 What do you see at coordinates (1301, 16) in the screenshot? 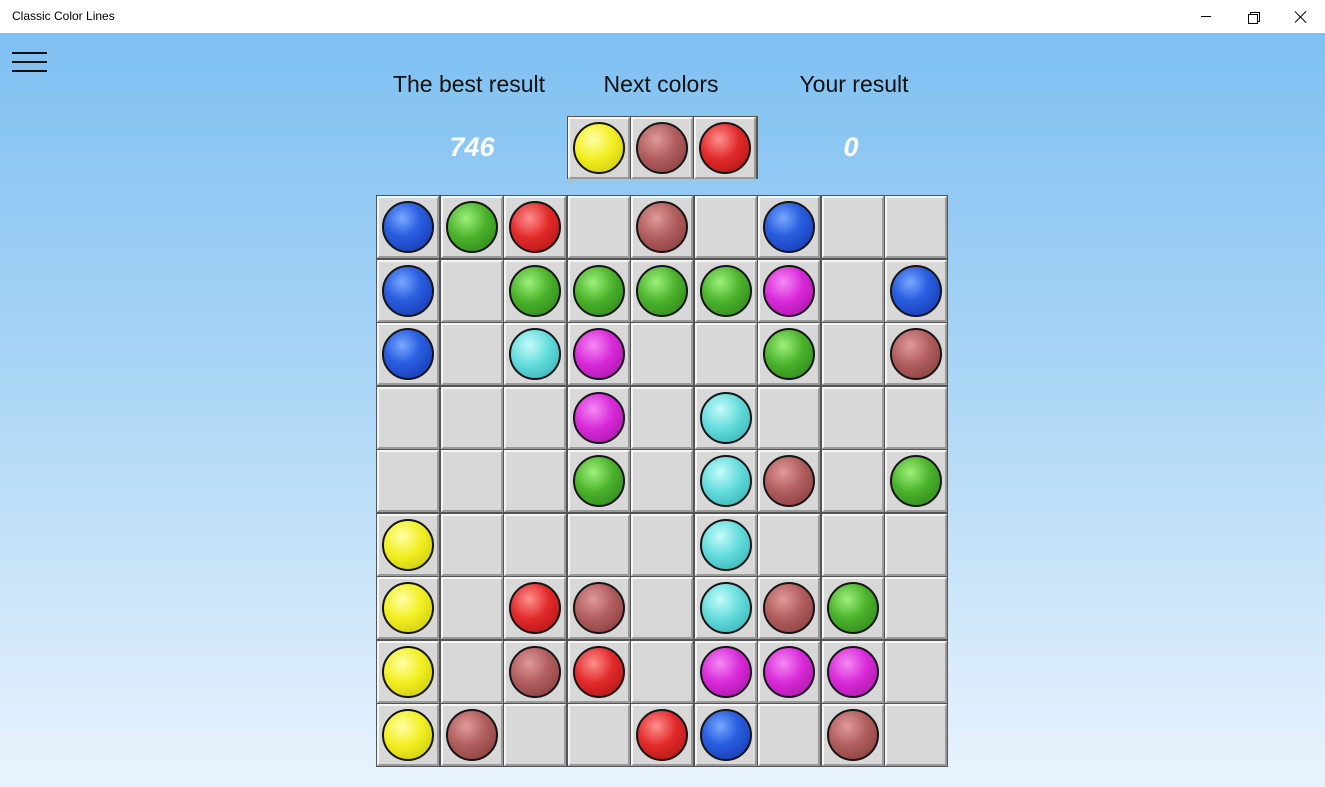
I see `close-button` at bounding box center [1301, 16].